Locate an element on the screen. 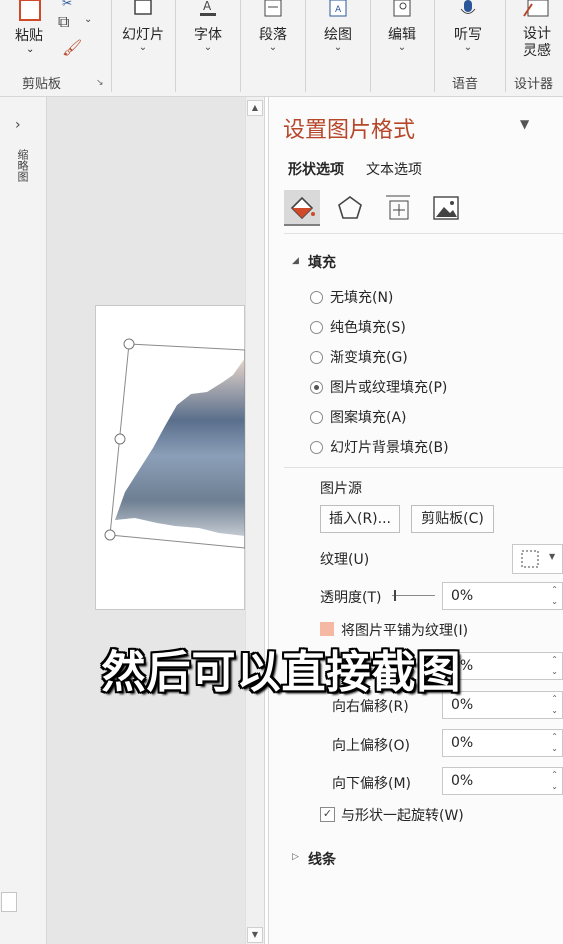 Image resolution: width=563 pixels, height=944 pixels. radio-gradient-fill: 渐变填充(G) is located at coordinates (359, 357).